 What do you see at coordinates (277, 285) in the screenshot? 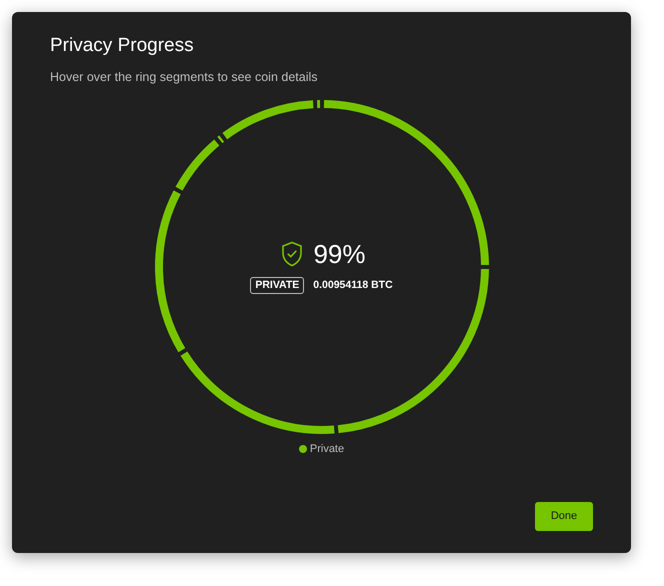
I see `private-badge: PRIVATE` at bounding box center [277, 285].